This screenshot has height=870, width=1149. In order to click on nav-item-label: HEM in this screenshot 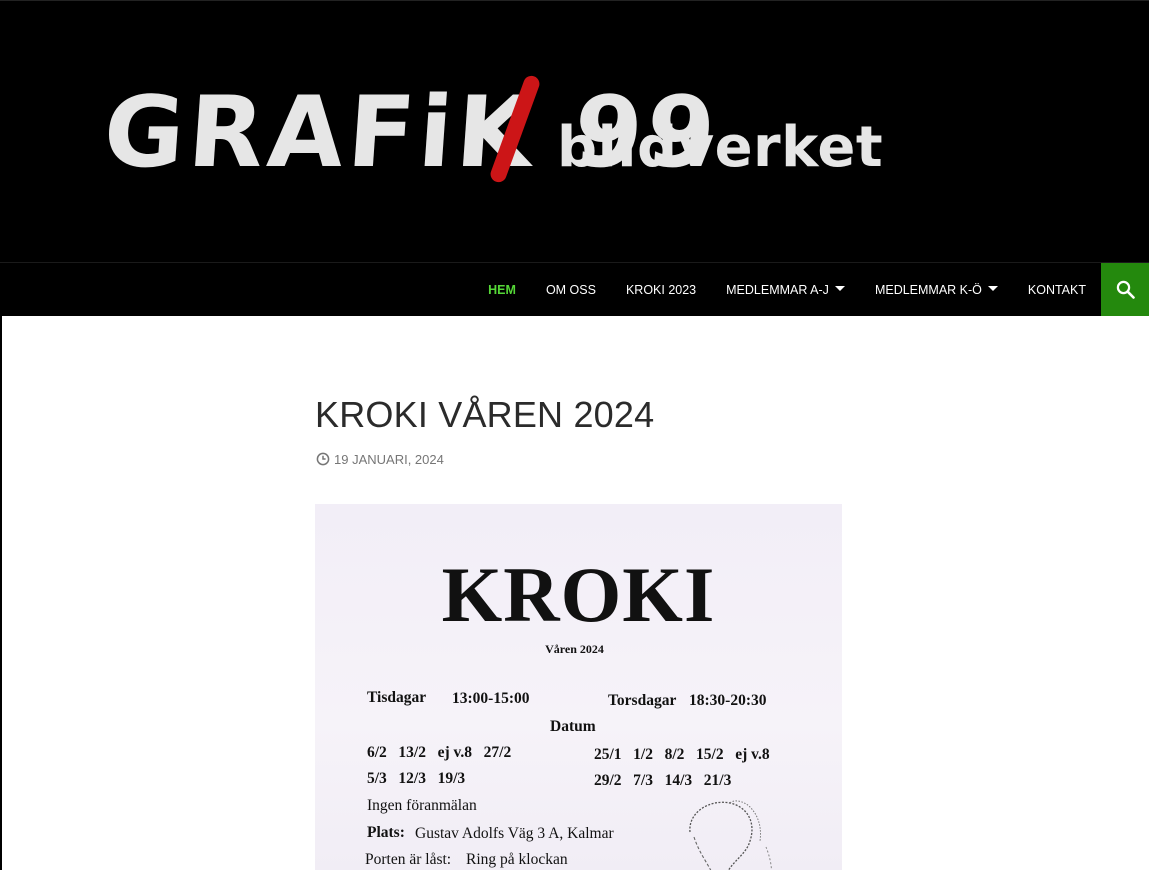, I will do `click(502, 290)`.